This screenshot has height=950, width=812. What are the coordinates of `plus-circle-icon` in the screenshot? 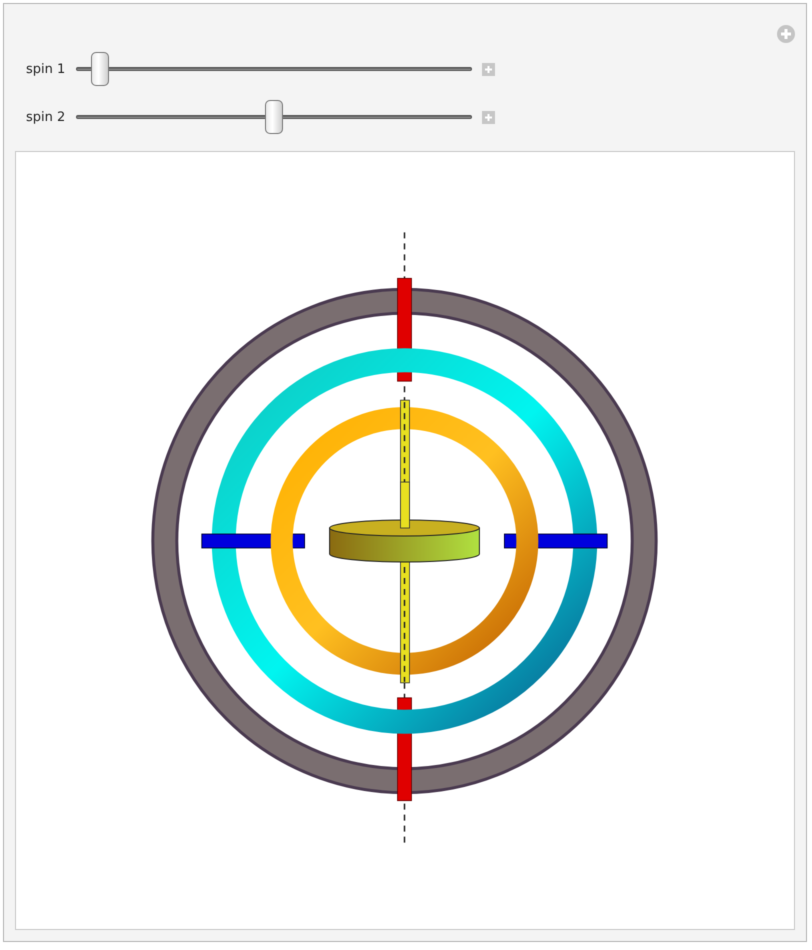 It's located at (786, 34).